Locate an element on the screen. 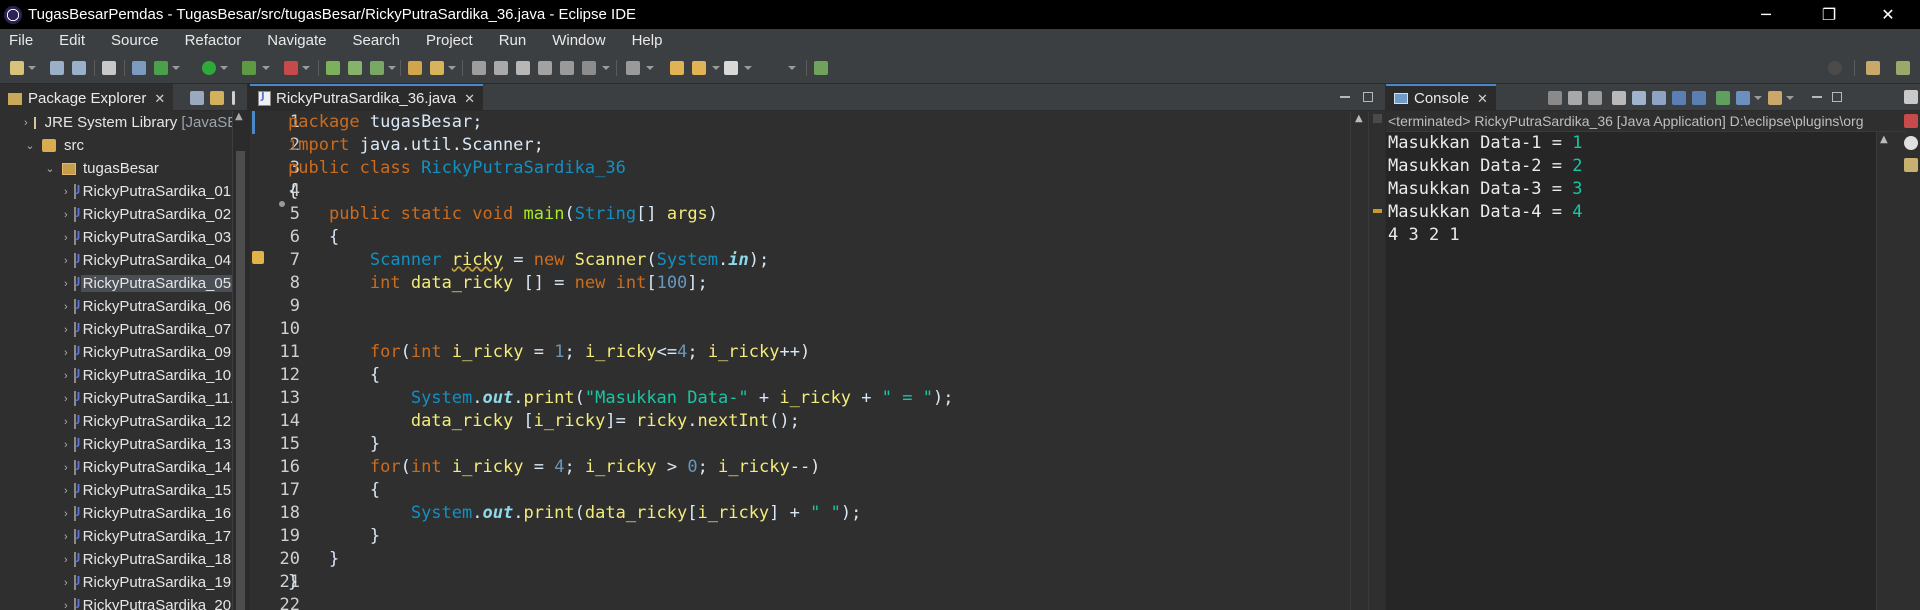  save-icon is located at coordinates (57, 68).